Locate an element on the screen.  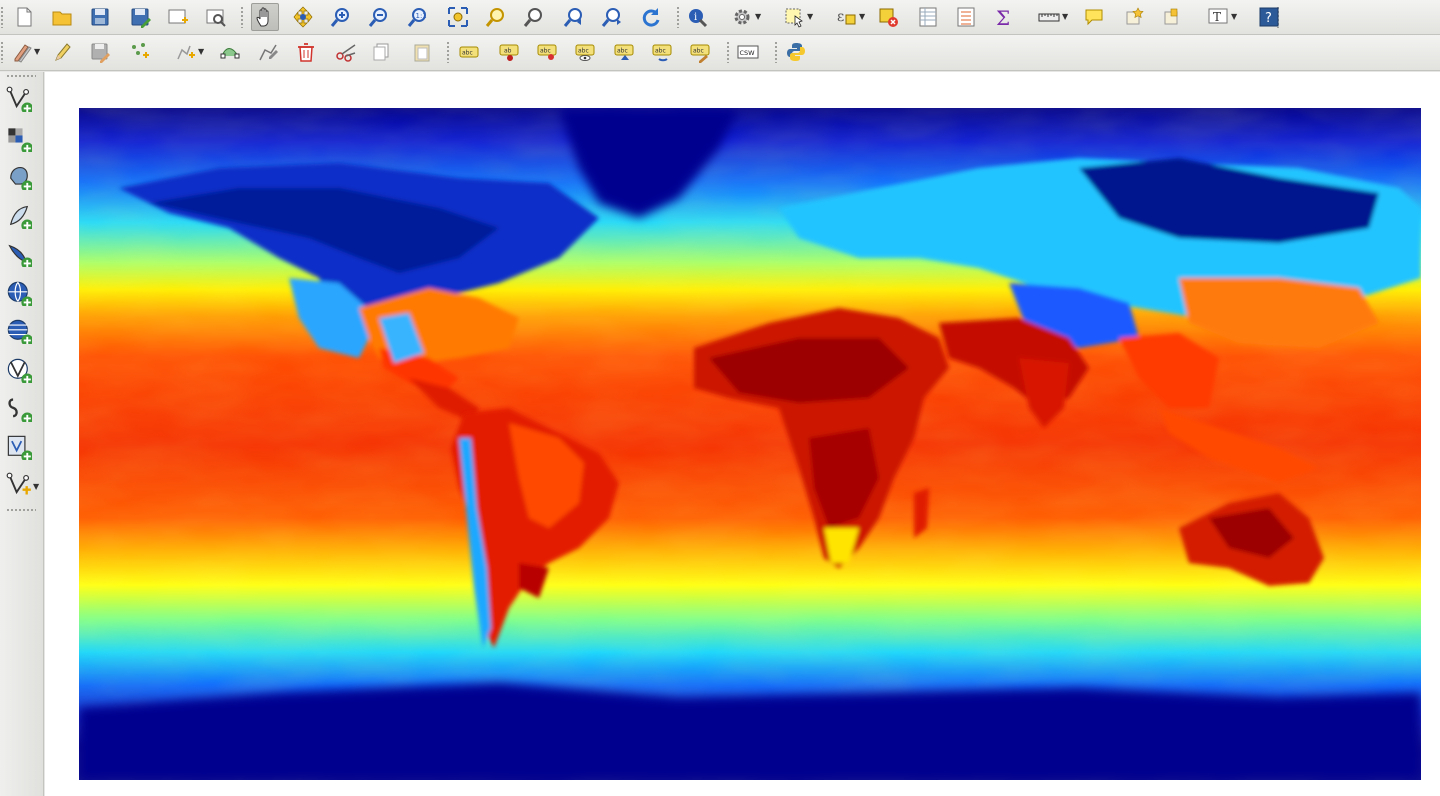
csw-label: CSW is located at coordinates (748, 53).